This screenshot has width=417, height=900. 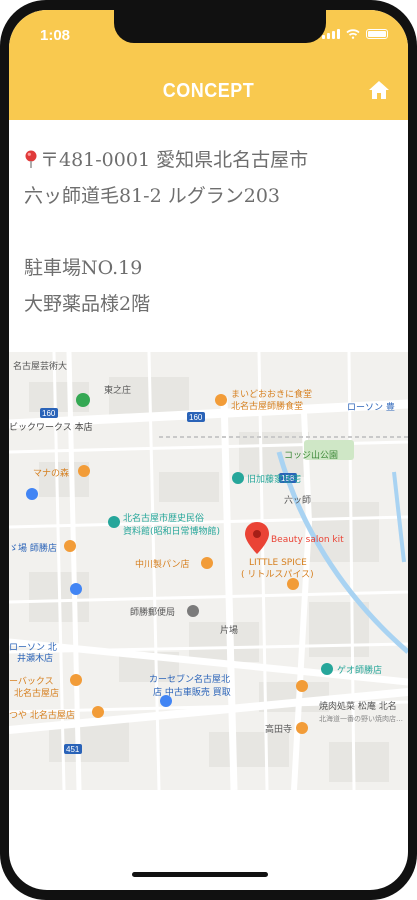 What do you see at coordinates (257, 538) in the screenshot?
I see `location-pin-icon` at bounding box center [257, 538].